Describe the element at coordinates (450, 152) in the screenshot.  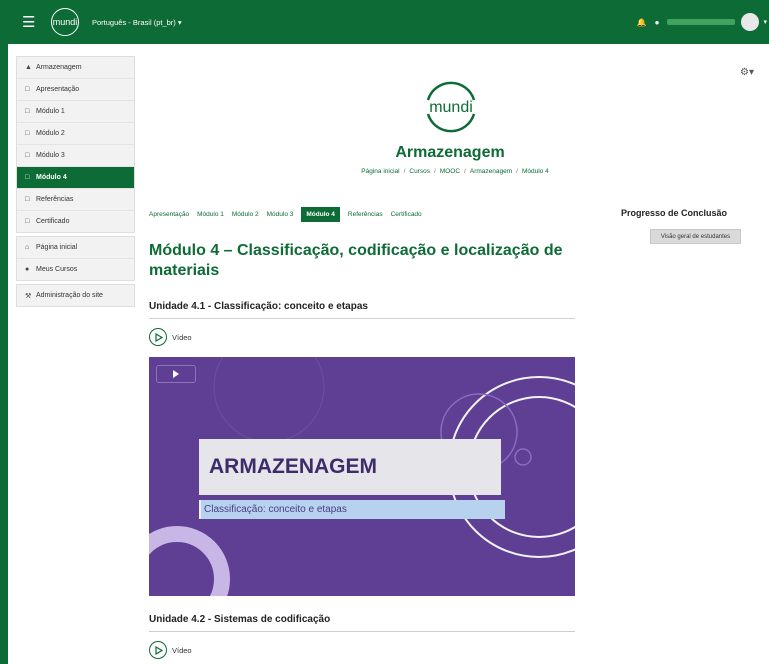
I see `page-title: Armazenagem` at that location.